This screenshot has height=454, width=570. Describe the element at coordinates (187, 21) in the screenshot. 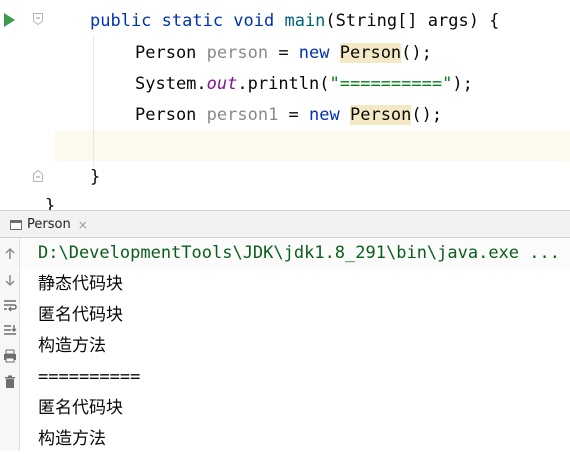

I see `keyword-public-static-void: public static void` at that location.